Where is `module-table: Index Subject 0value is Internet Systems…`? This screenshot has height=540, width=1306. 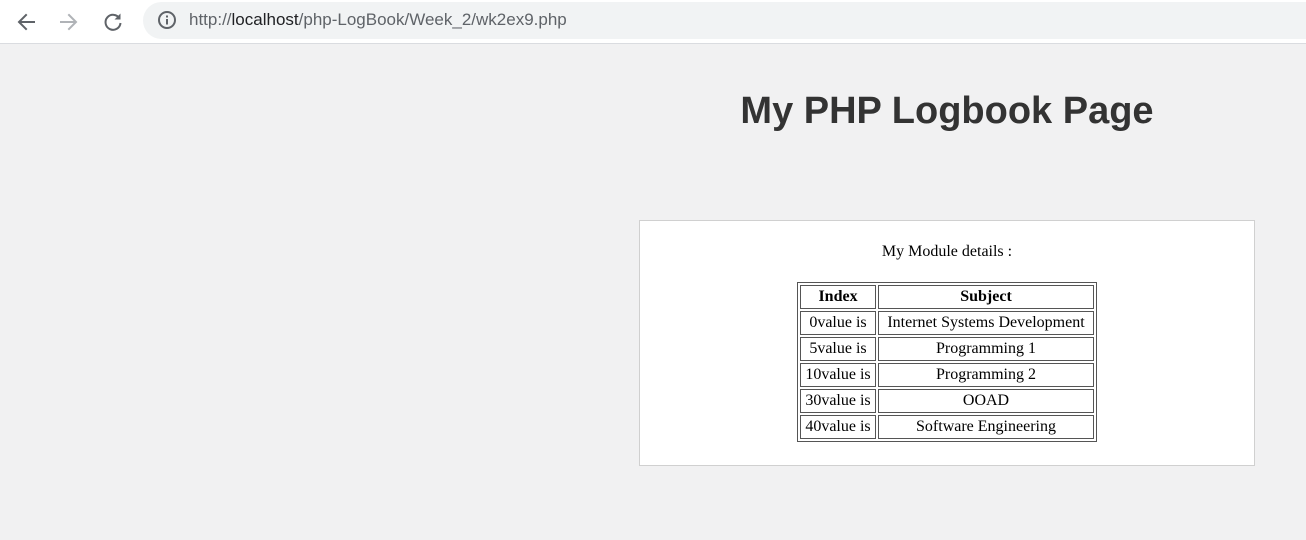
module-table: Index Subject 0value is Internet Systems… is located at coordinates (947, 362).